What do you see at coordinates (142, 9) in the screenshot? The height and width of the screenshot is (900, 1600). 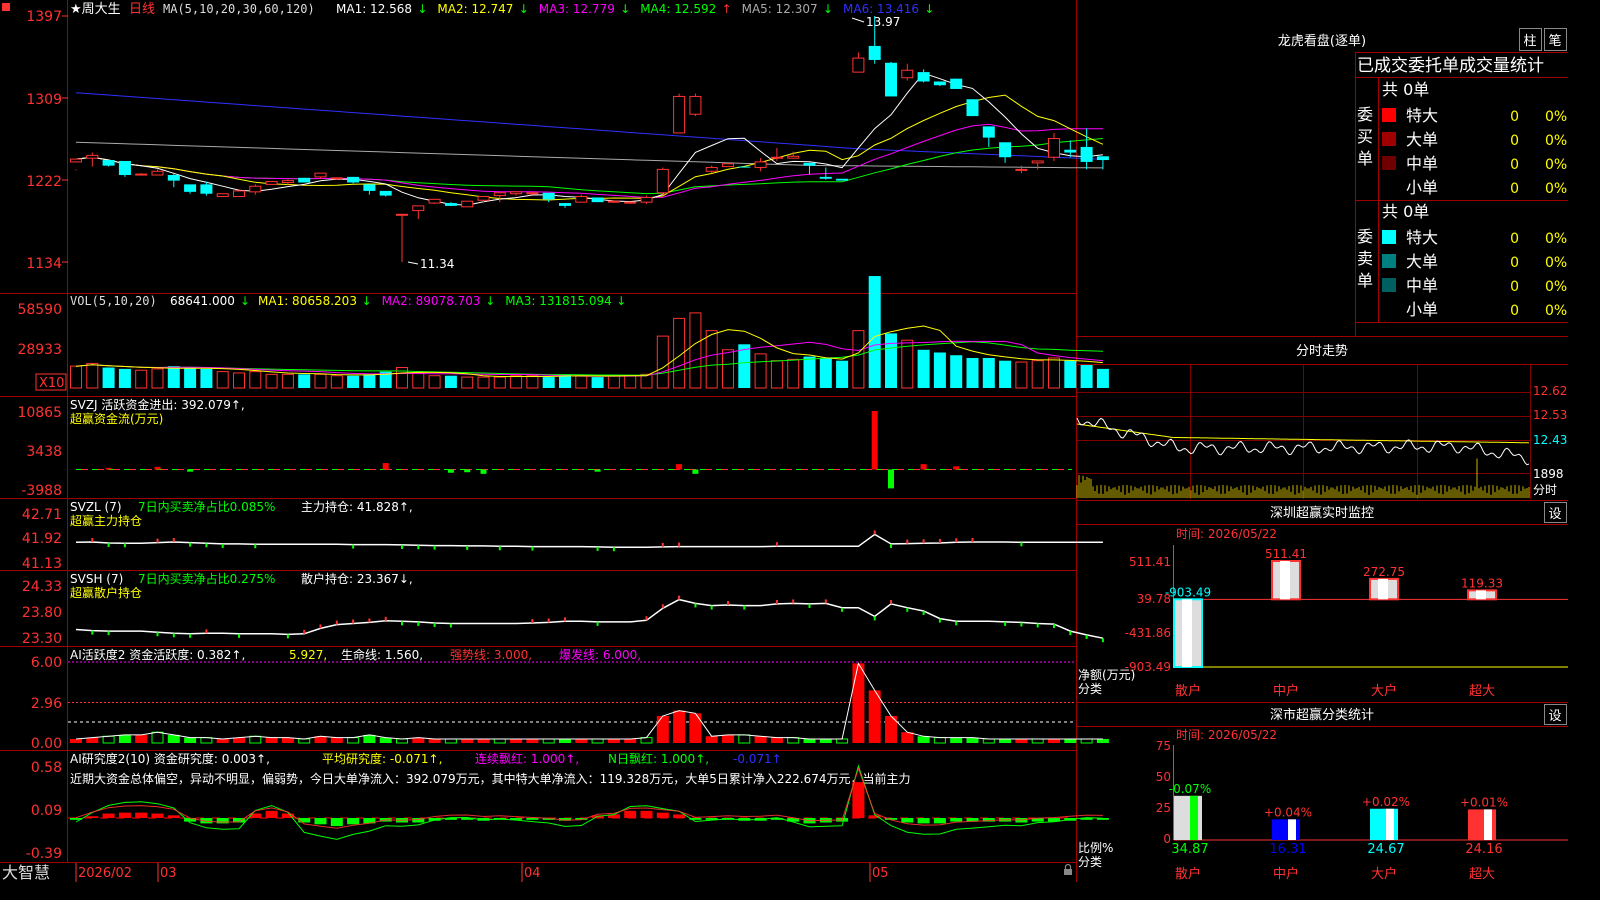 I see `period-label: 日线` at bounding box center [142, 9].